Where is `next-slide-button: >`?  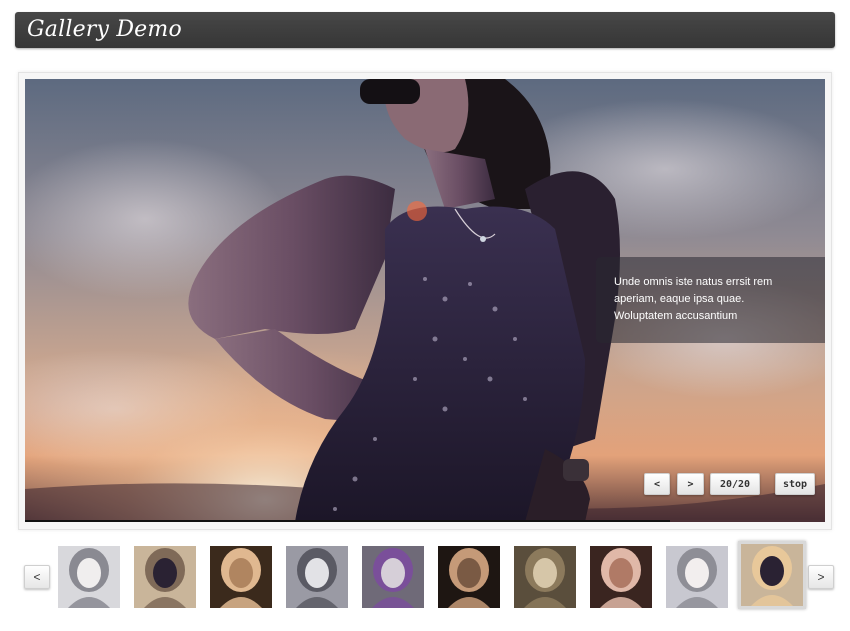
next-slide-button: > is located at coordinates (690, 484).